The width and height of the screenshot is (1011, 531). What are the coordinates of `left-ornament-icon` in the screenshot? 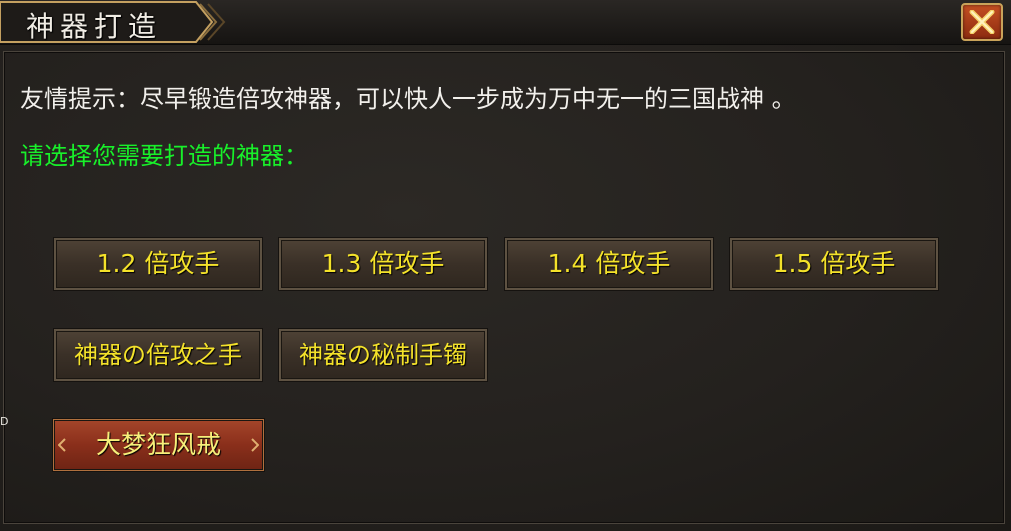 It's located at (62, 445).